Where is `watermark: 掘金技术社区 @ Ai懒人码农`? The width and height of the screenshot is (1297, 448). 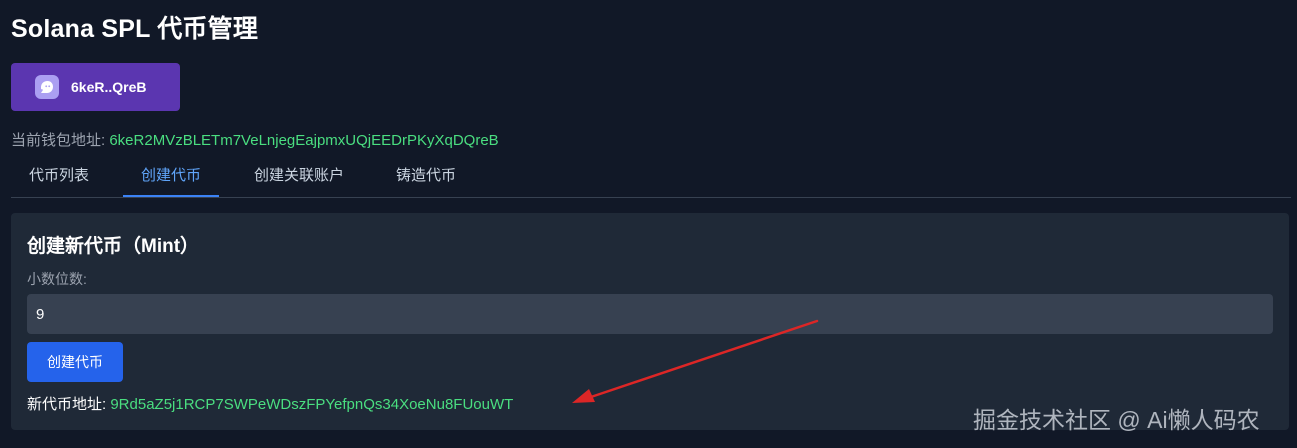 watermark: 掘金技术社区 @ Ai懒人码农 is located at coordinates (1116, 420).